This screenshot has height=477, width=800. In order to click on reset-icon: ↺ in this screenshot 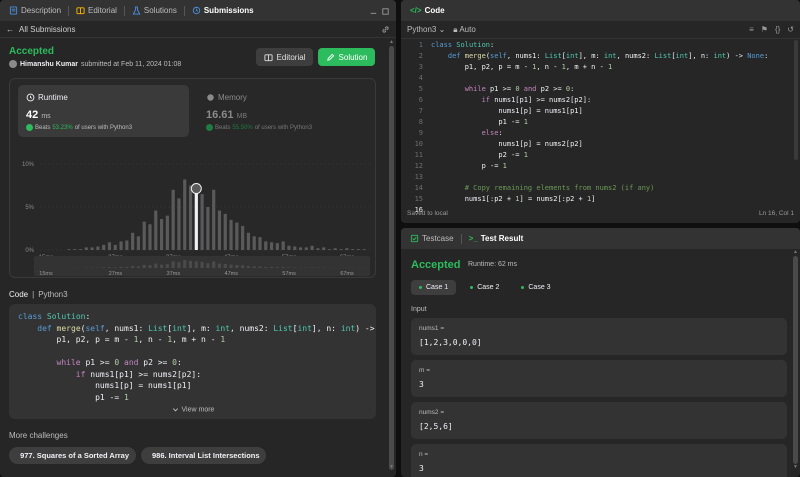, I will do `click(790, 29)`.